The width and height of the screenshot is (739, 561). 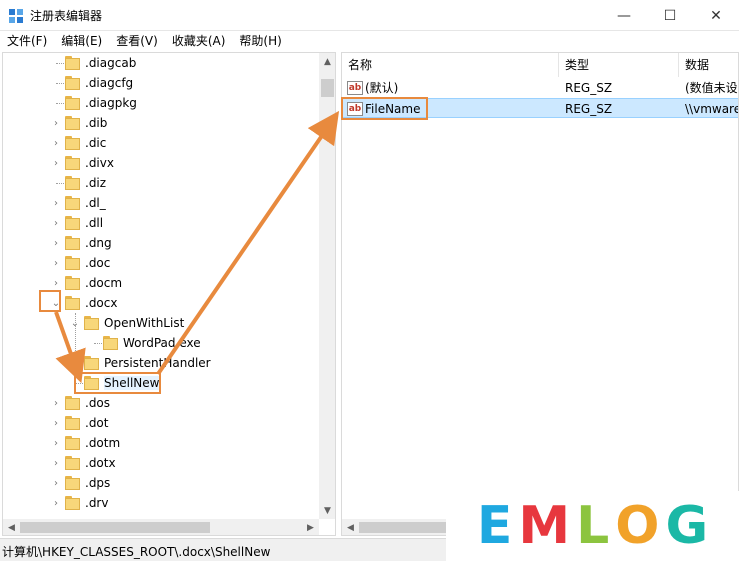 What do you see at coordinates (161, 163) in the screenshot?
I see `tree-item: › .divx` at bounding box center [161, 163].